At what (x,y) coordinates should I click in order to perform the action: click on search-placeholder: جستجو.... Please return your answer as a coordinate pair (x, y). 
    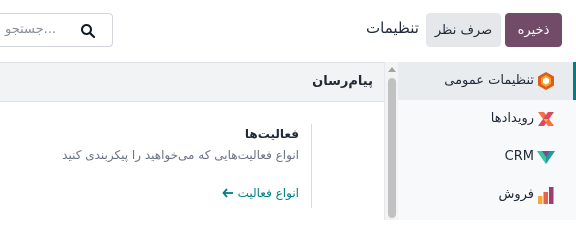
    Looking at the image, I should click on (31, 29).